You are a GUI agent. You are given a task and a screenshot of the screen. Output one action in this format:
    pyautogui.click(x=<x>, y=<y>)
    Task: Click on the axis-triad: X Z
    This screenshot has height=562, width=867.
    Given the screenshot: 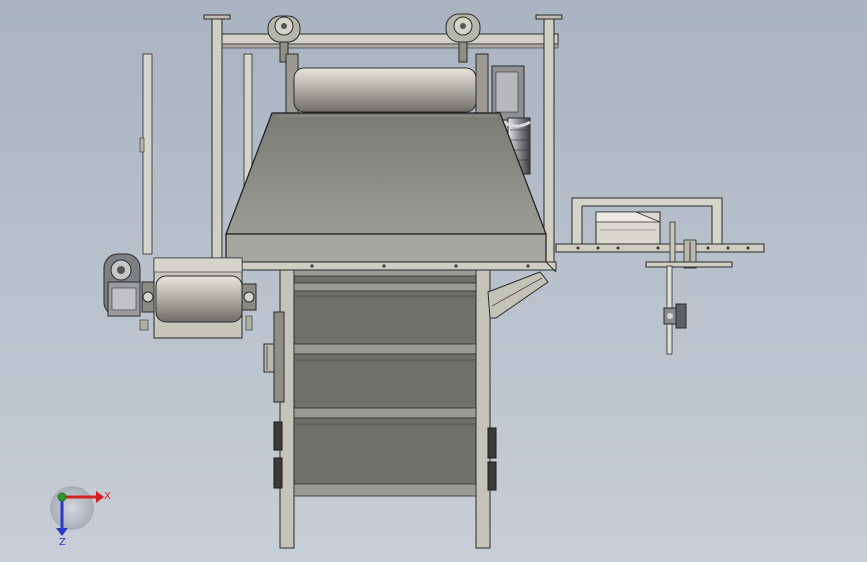 What is the action you would take?
    pyautogui.click(x=80, y=517)
    